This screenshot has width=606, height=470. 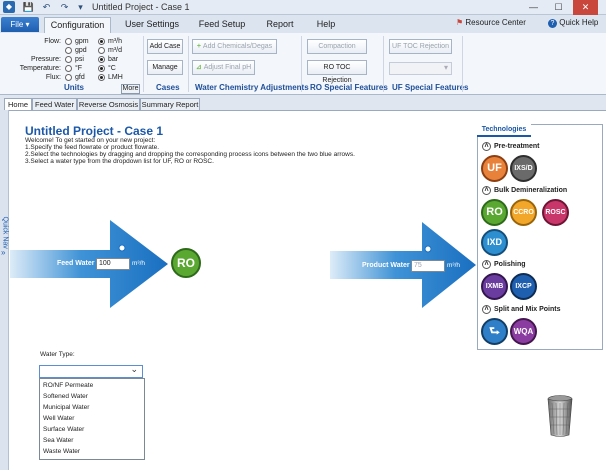 I want to click on section-split-mix: ˄ Split and Mix Points, so click(x=521, y=310).